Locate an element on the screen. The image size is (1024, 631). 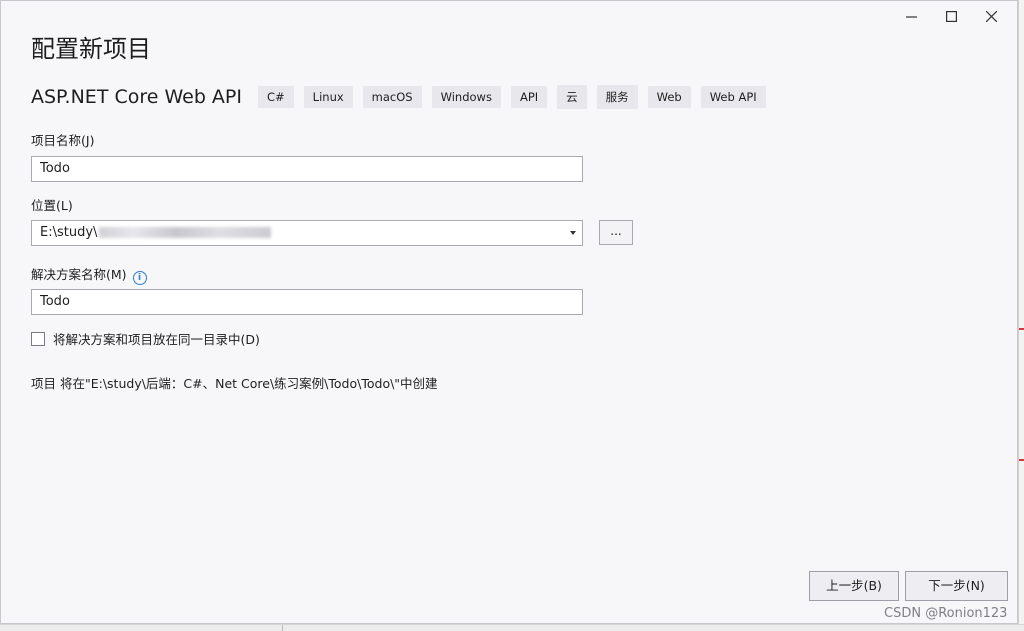
background-window-edge is located at coordinates (1021, 315).